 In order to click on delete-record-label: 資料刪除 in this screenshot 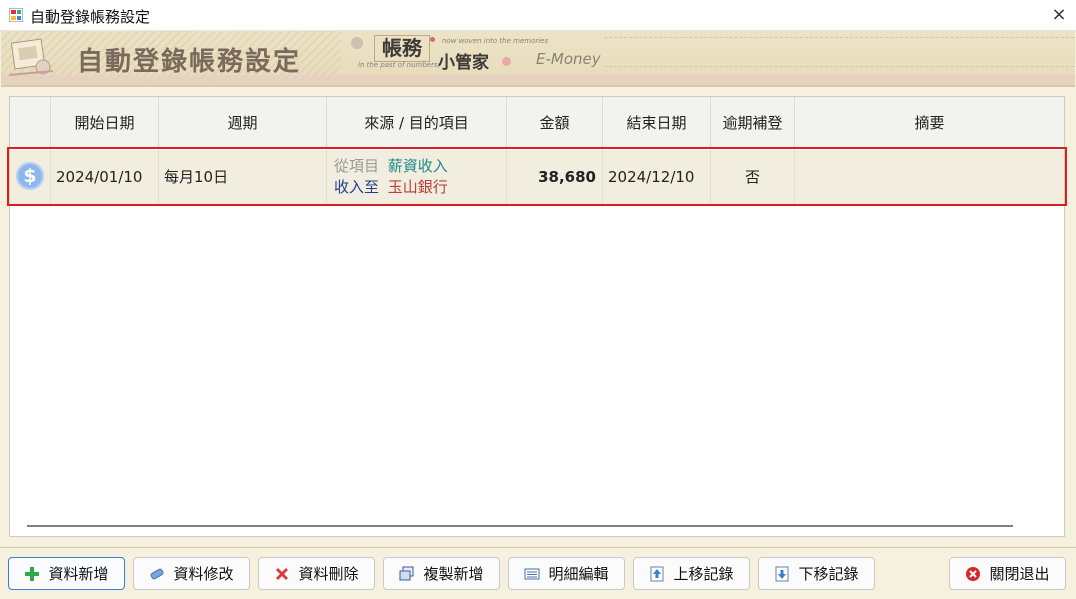, I will do `click(328, 574)`.